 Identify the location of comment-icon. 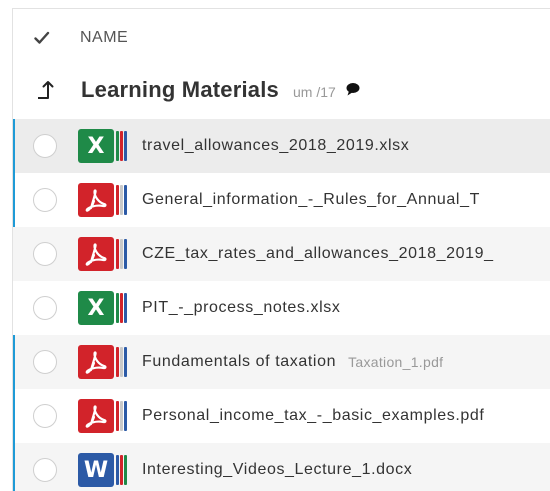
(353, 89).